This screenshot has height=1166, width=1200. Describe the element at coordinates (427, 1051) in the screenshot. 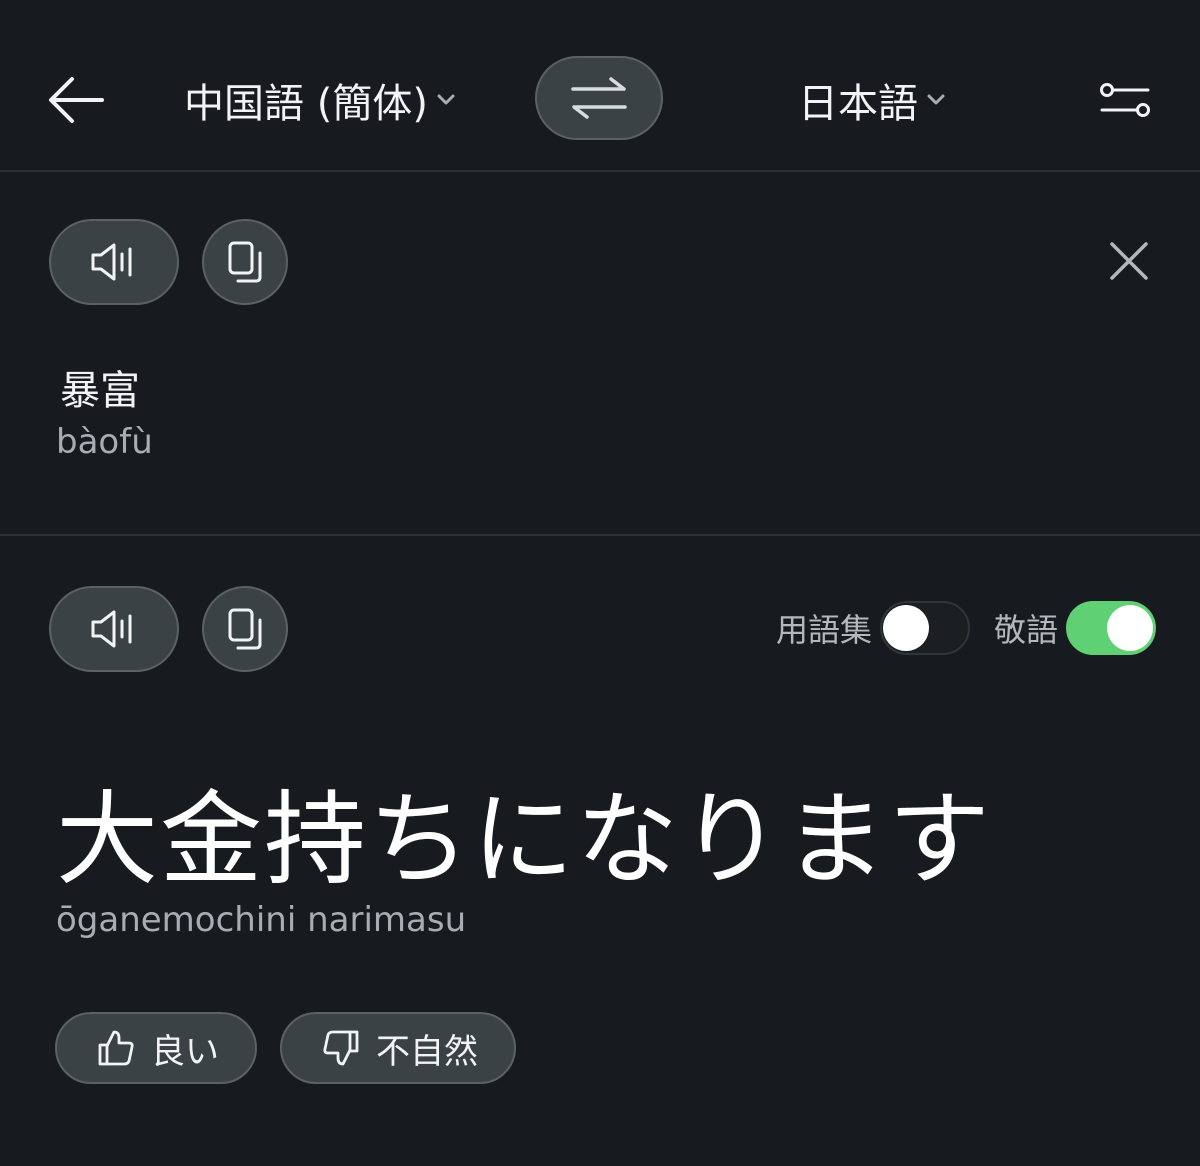

I see `feedback-unnatural-label: 不自然` at that location.